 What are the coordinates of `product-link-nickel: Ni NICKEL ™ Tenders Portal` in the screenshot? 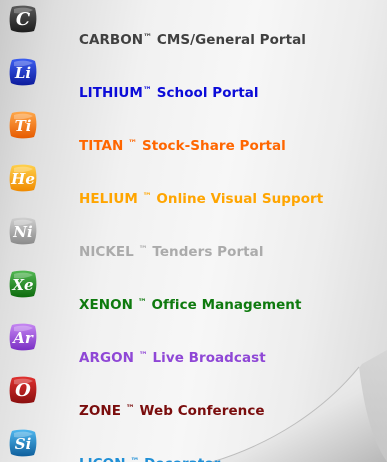 It's located at (193, 242).